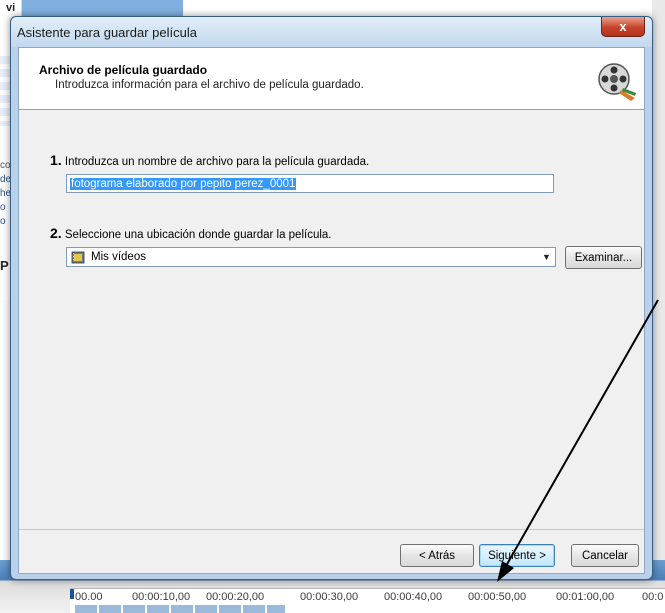  Describe the element at coordinates (5, 91) in the screenshot. I see `background-side-list` at that location.